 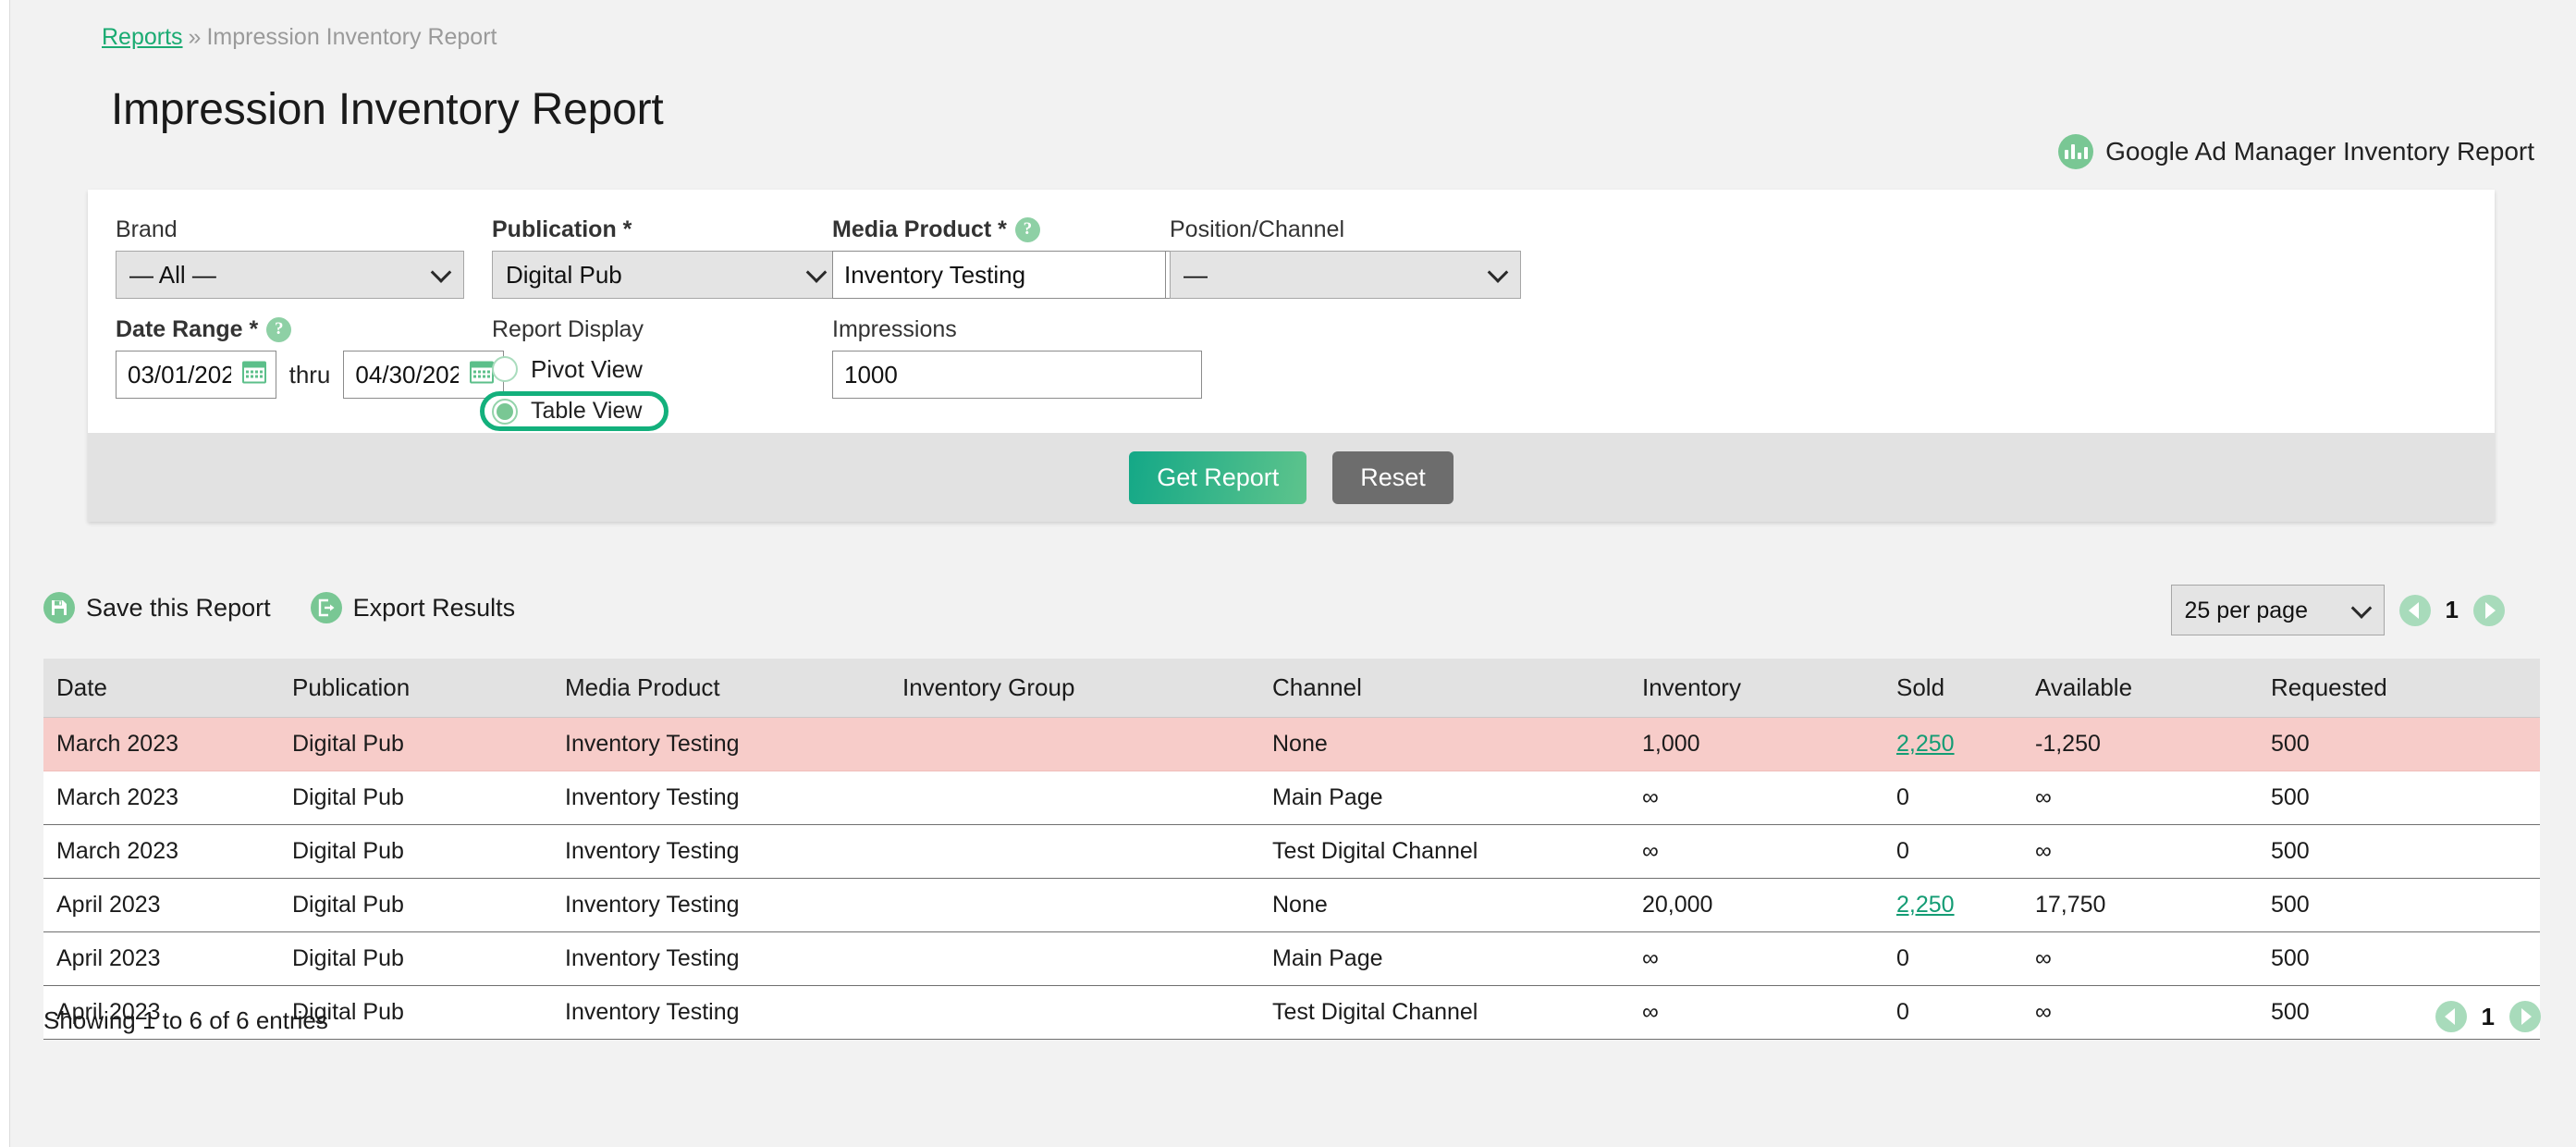 What do you see at coordinates (644, 370) in the screenshot?
I see `radio-option-pivot-view: Pivot View` at bounding box center [644, 370].